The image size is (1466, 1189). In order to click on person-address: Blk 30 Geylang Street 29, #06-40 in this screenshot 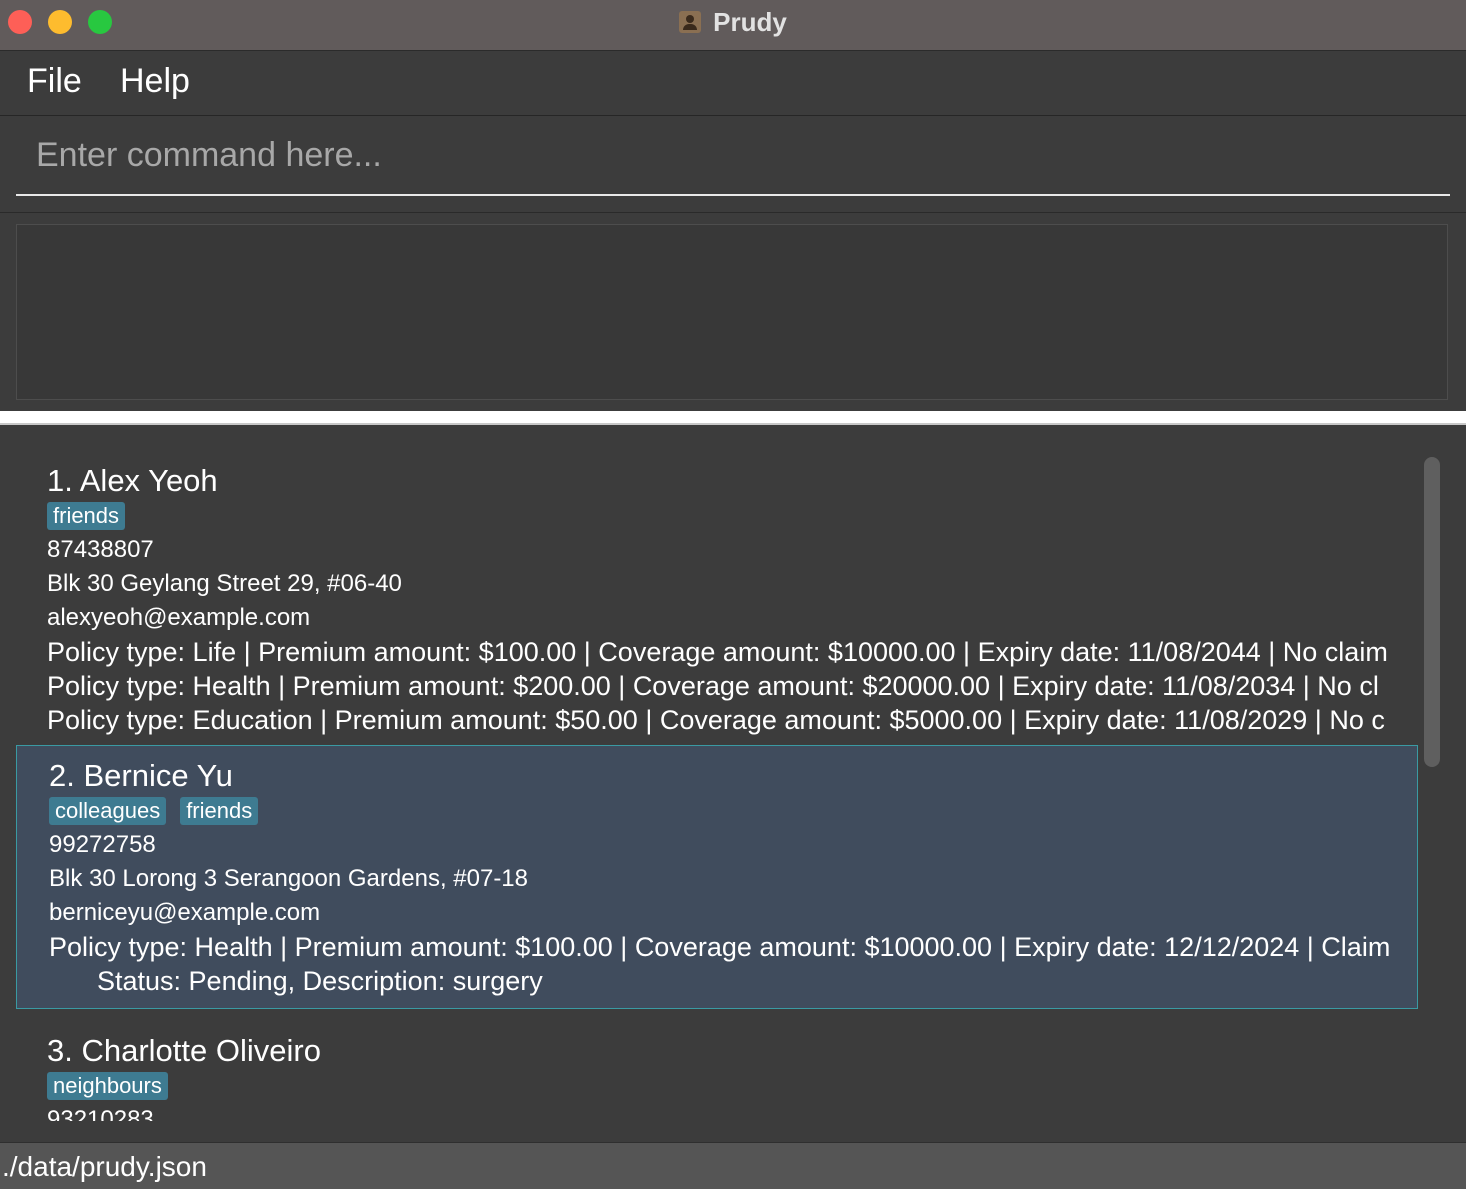, I will do `click(224, 583)`.